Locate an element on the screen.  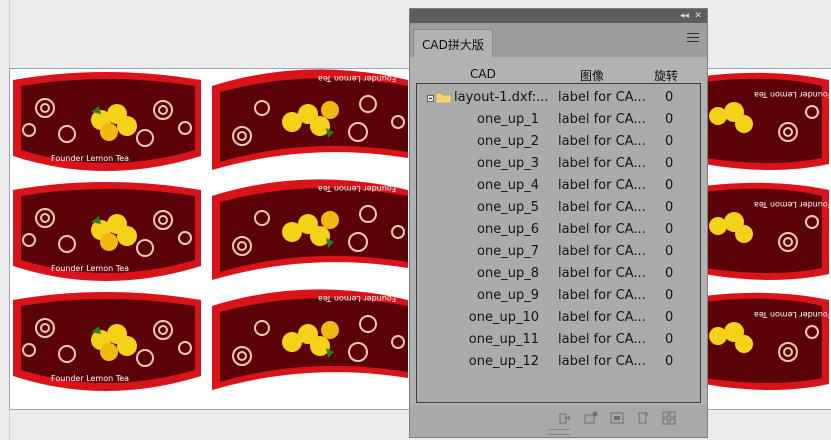
import-cad-icon is located at coordinates (565, 418).